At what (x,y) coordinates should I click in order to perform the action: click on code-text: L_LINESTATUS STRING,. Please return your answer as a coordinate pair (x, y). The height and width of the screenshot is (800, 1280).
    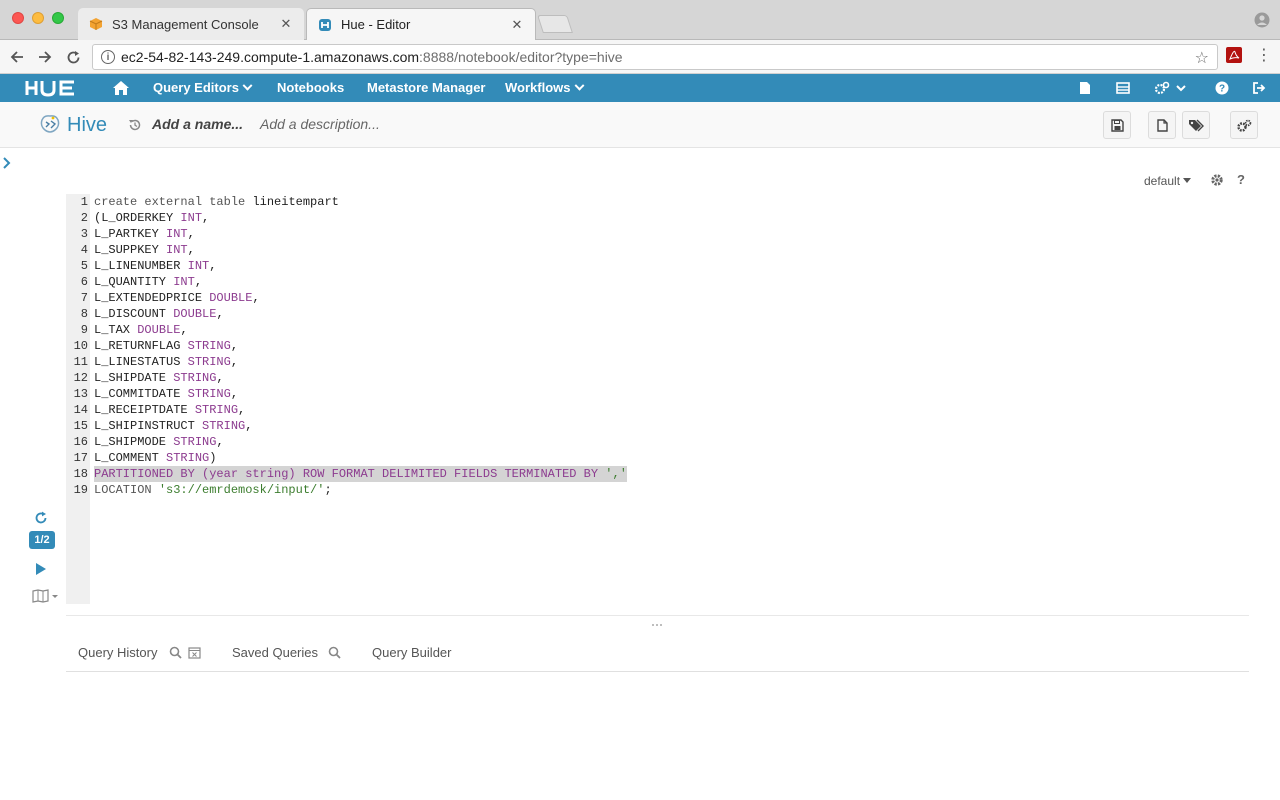
    Looking at the image, I should click on (166, 362).